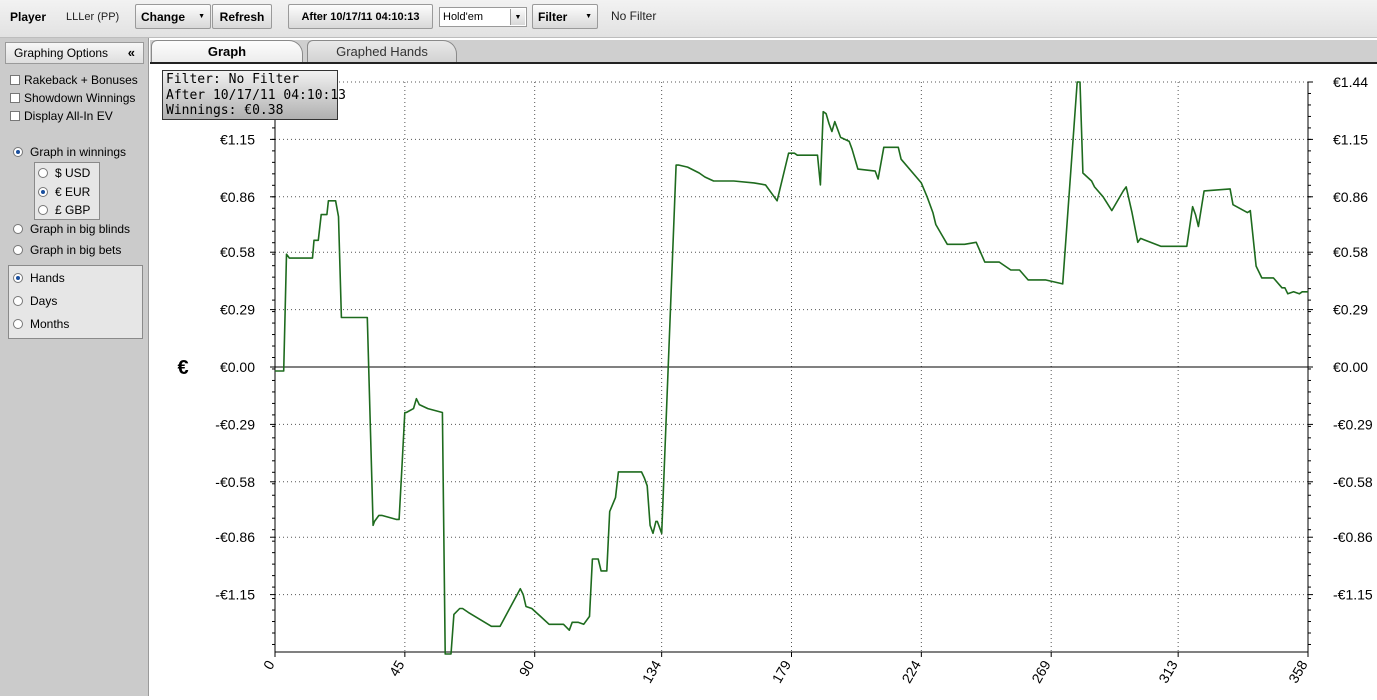 This screenshot has height=700, width=1377. I want to click on y-tick-label-right: -€0.58, so click(1353, 482).